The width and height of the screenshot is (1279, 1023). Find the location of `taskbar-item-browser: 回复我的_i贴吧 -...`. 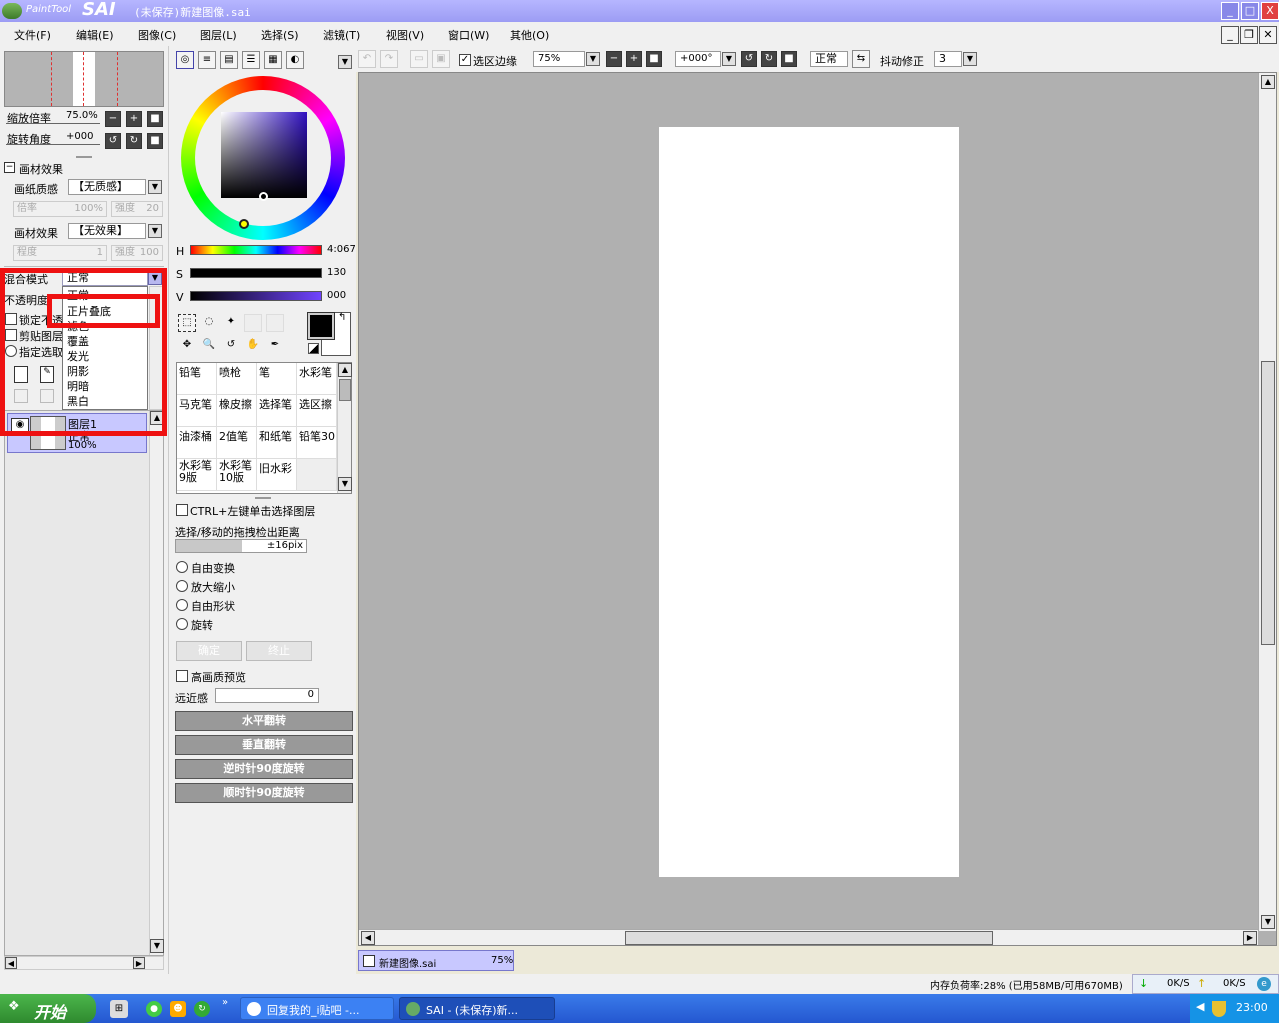

taskbar-item-browser: 回复我的_i贴吧 -... is located at coordinates (317, 1008).